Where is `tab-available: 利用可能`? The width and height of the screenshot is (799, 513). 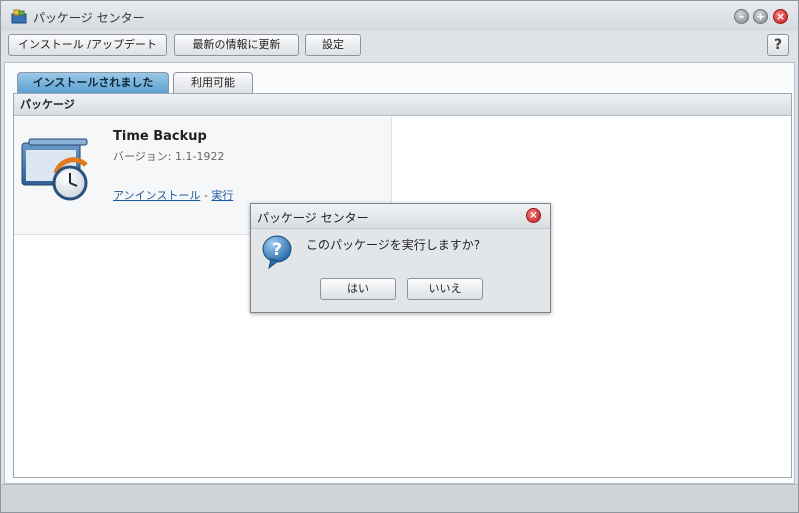 tab-available: 利用可能 is located at coordinates (213, 82).